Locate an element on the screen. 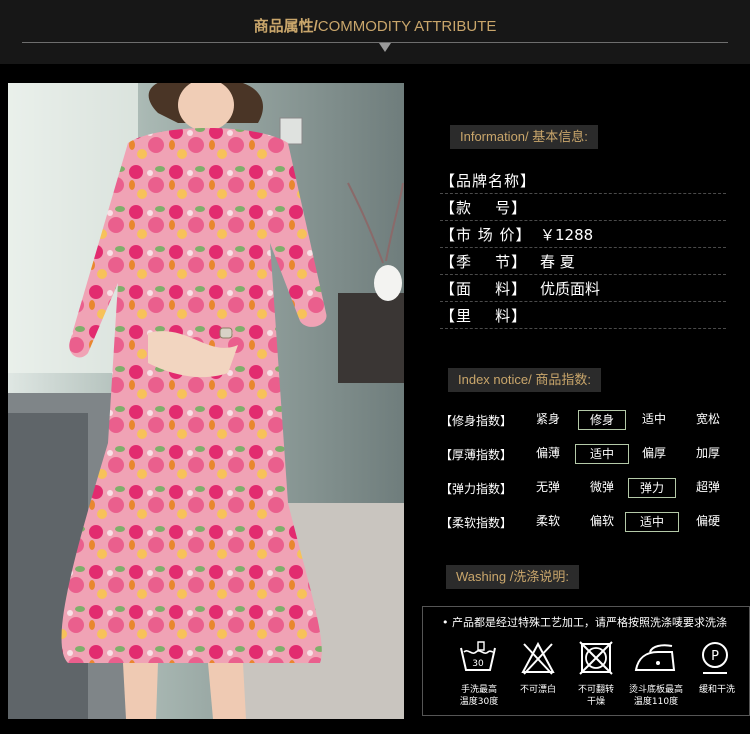 The height and width of the screenshot is (734, 750). index-option: 偏薄 is located at coordinates (547, 453).